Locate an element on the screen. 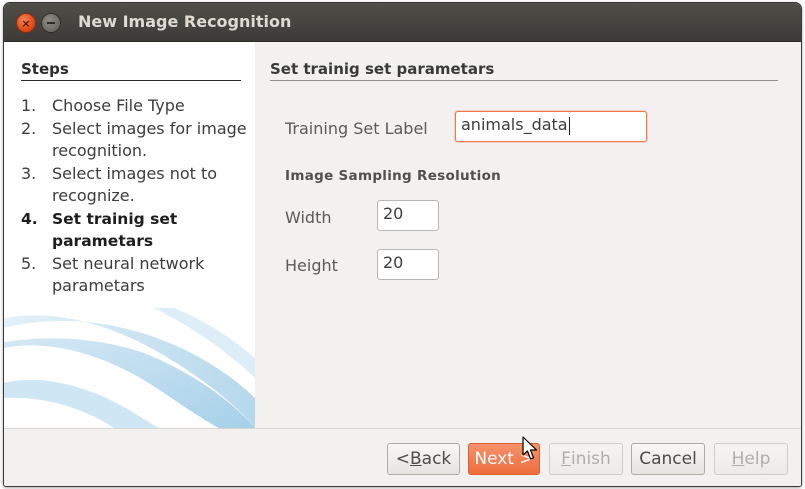 Image resolution: width=805 pixels, height=489 pixels. step-number: 3. is located at coordinates (29, 173).